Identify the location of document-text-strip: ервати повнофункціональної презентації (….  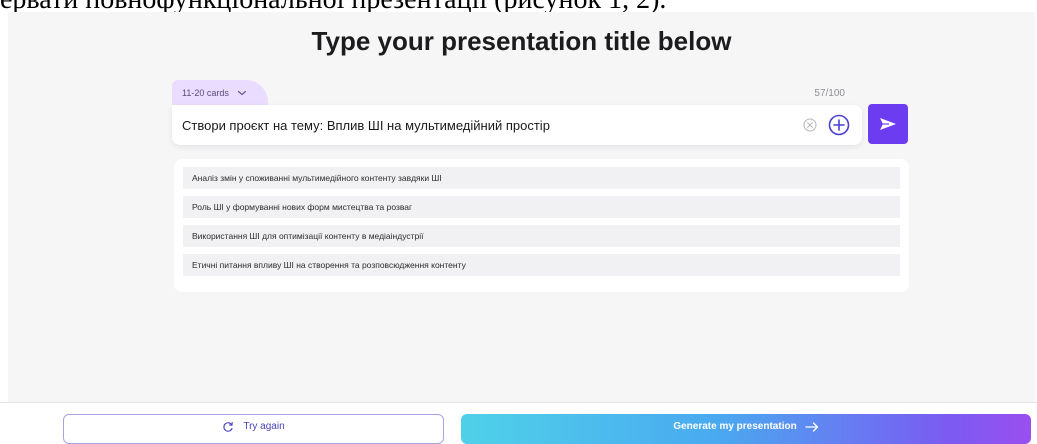
(518, 6).